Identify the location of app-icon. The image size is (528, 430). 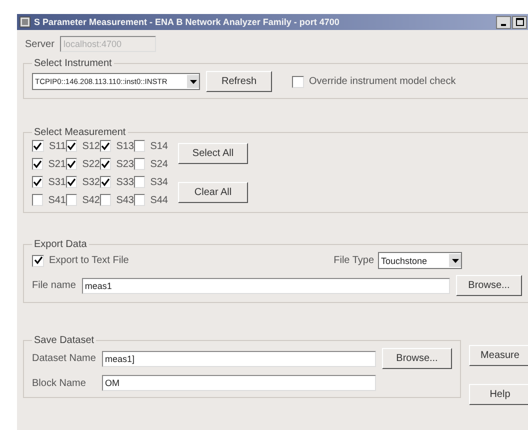
(25, 22).